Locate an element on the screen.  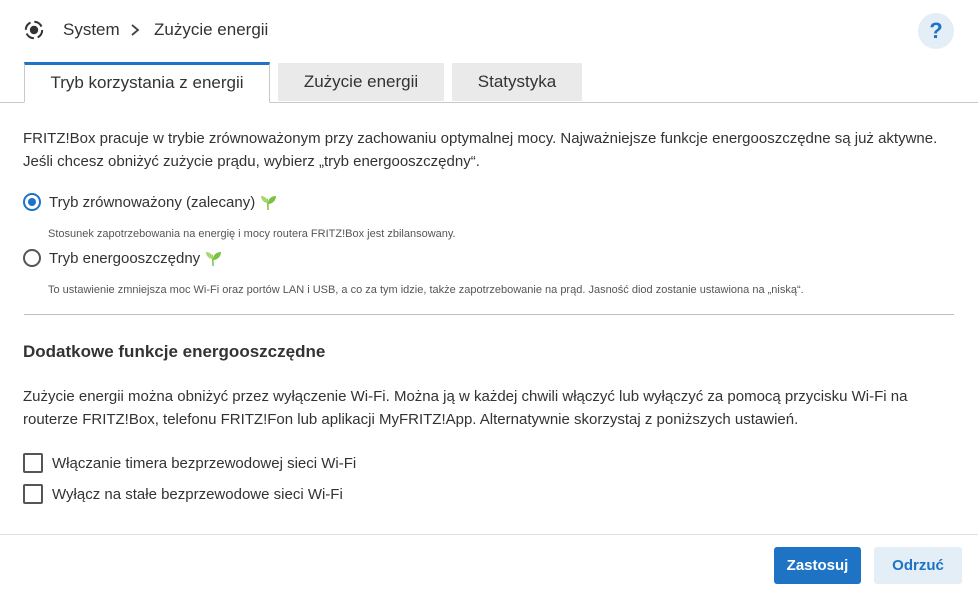
mode-eco-option: Tryb energooszczędny is located at coordinates (122, 258).